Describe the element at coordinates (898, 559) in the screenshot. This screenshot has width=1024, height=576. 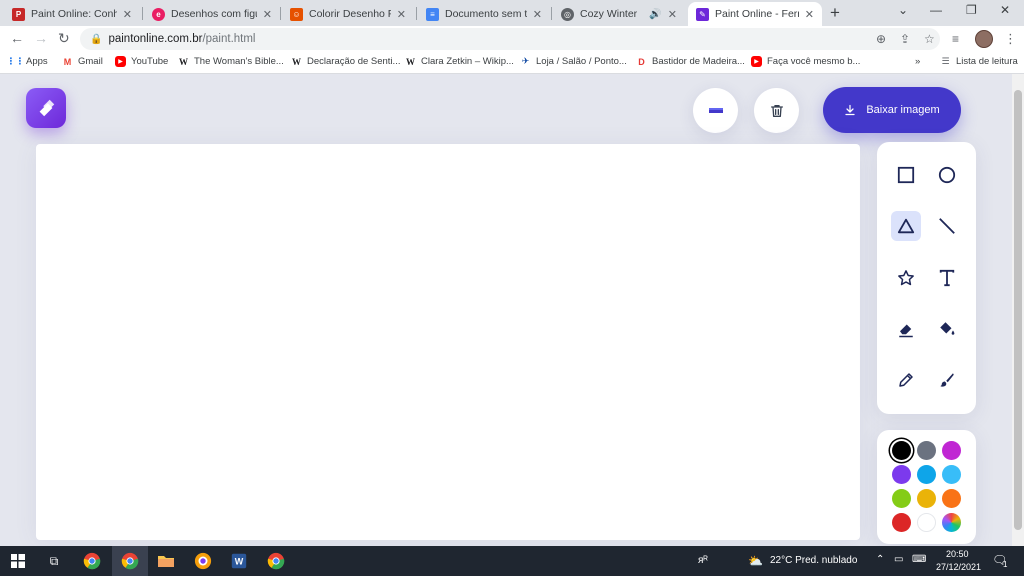
I see `battery-icon: ▭` at that location.